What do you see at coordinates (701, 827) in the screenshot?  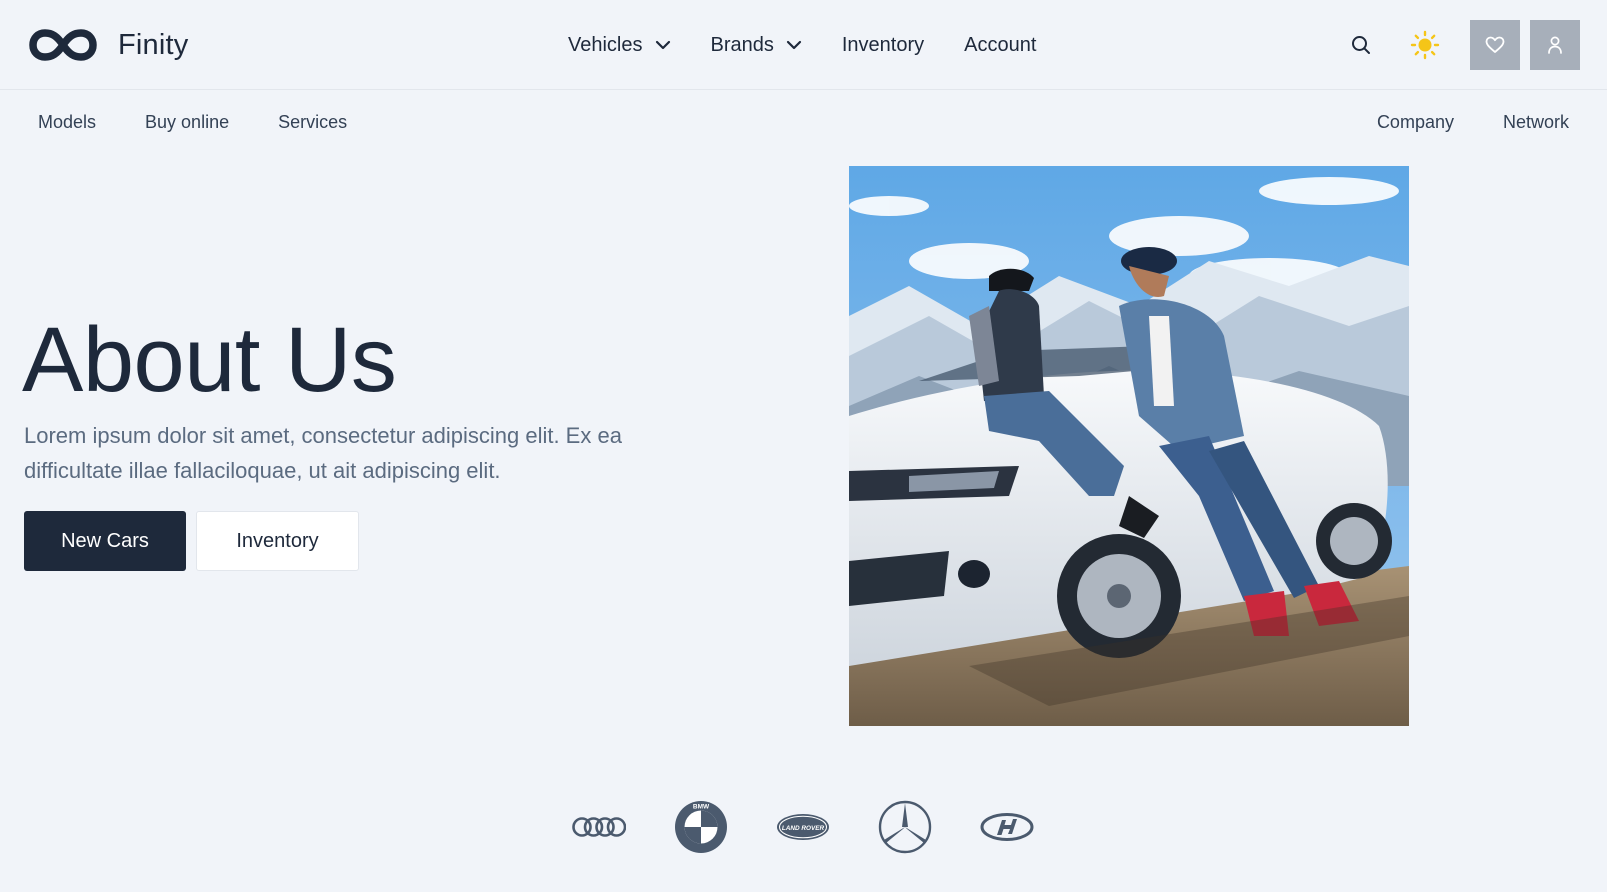 I see `bmw-logo-icon: BMW` at bounding box center [701, 827].